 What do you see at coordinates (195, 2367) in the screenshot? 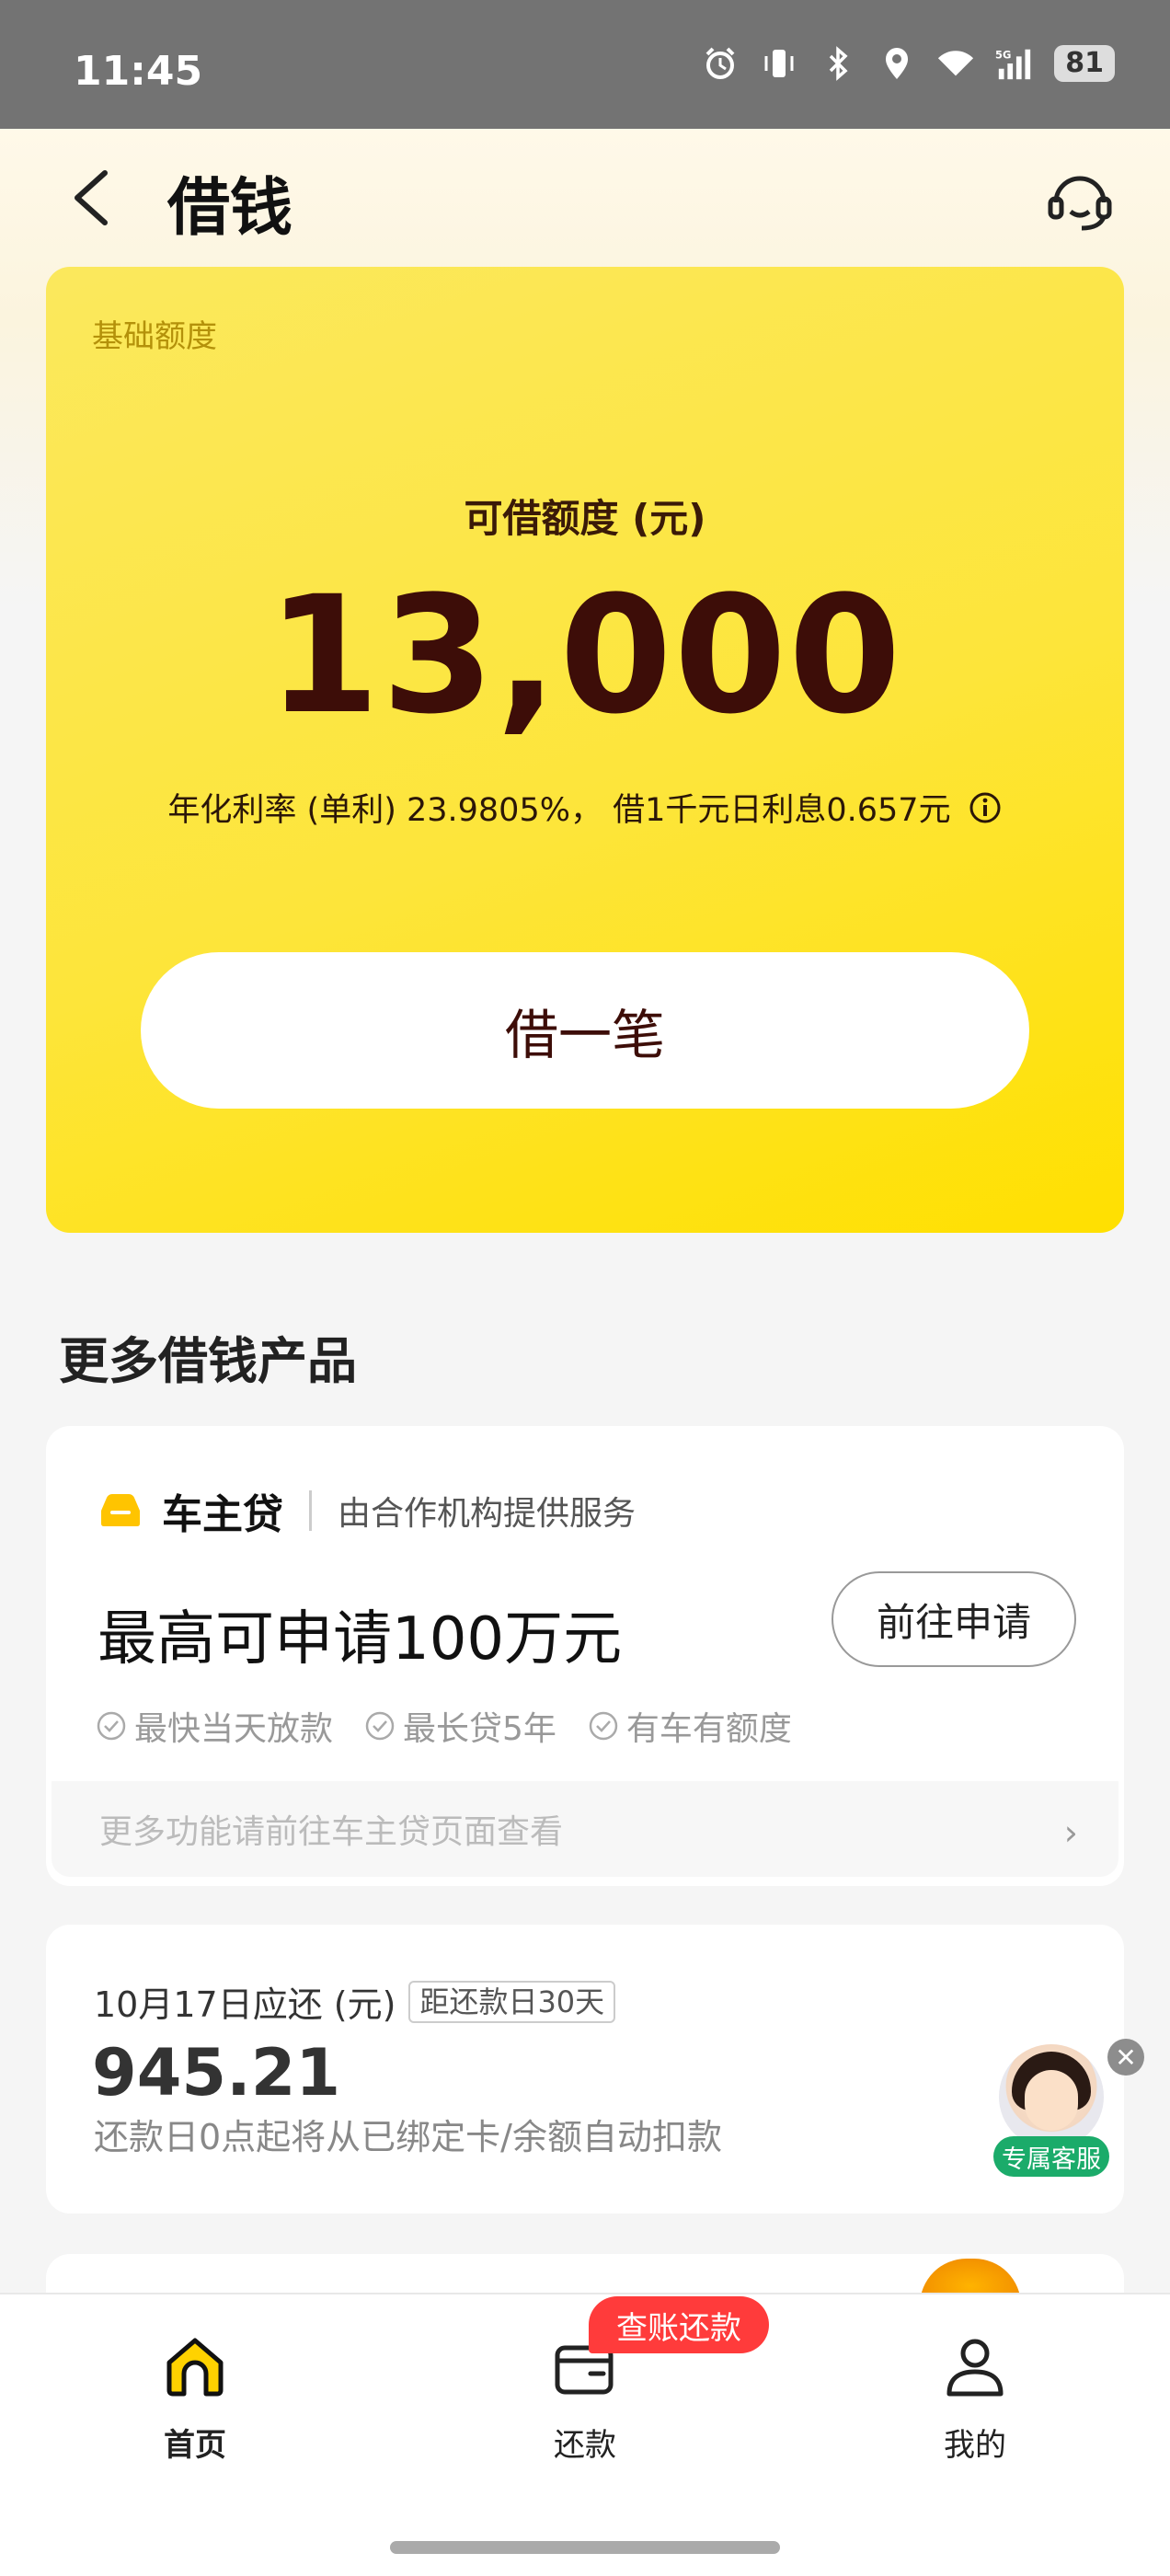
I see `home-icon` at bounding box center [195, 2367].